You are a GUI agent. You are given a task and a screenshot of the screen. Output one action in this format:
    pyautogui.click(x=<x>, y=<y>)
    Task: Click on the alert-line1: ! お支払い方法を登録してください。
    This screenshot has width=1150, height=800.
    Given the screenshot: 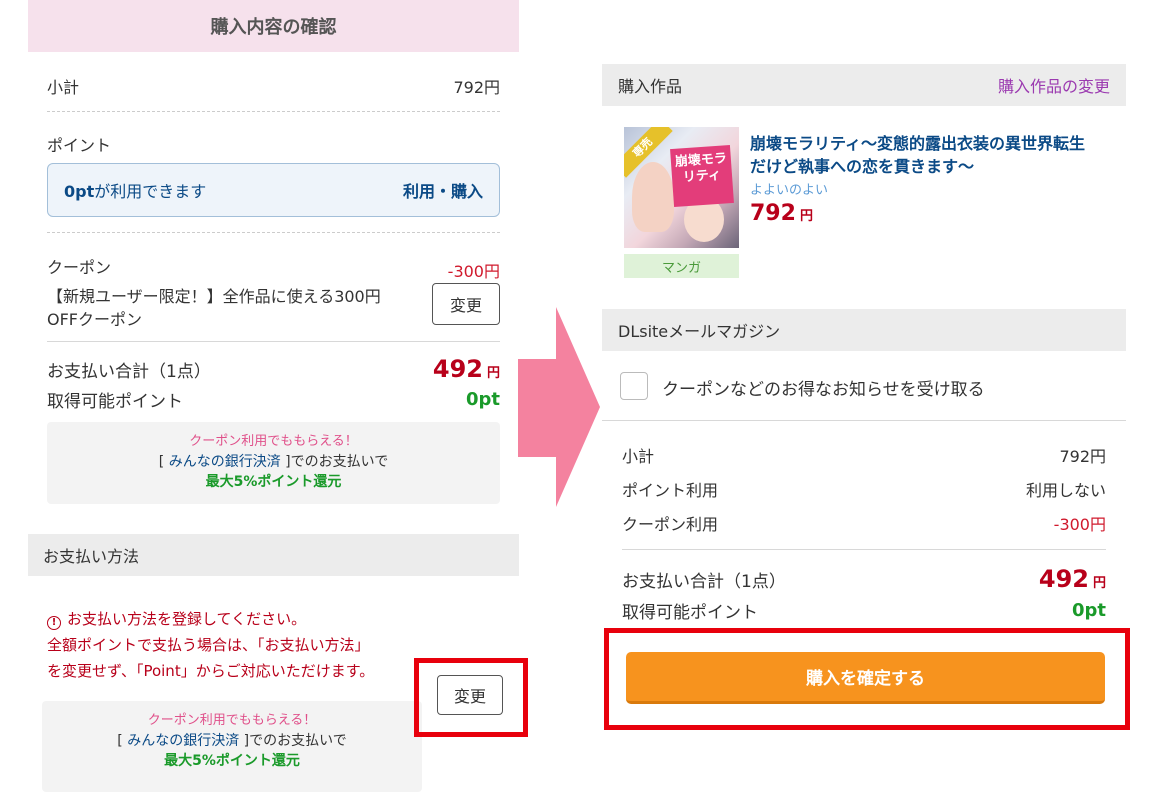 What is the action you would take?
    pyautogui.click(x=237, y=619)
    